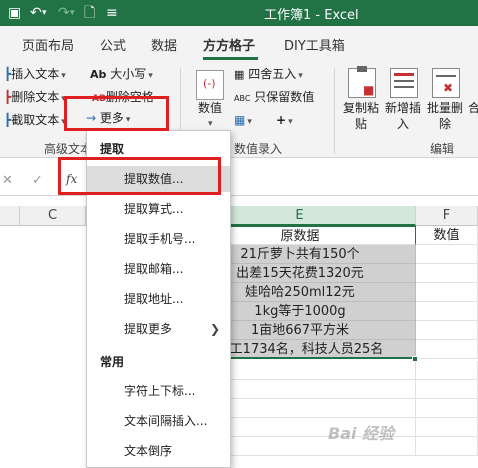  Describe the element at coordinates (10, 216) in the screenshot. I see `col-header-b` at that location.